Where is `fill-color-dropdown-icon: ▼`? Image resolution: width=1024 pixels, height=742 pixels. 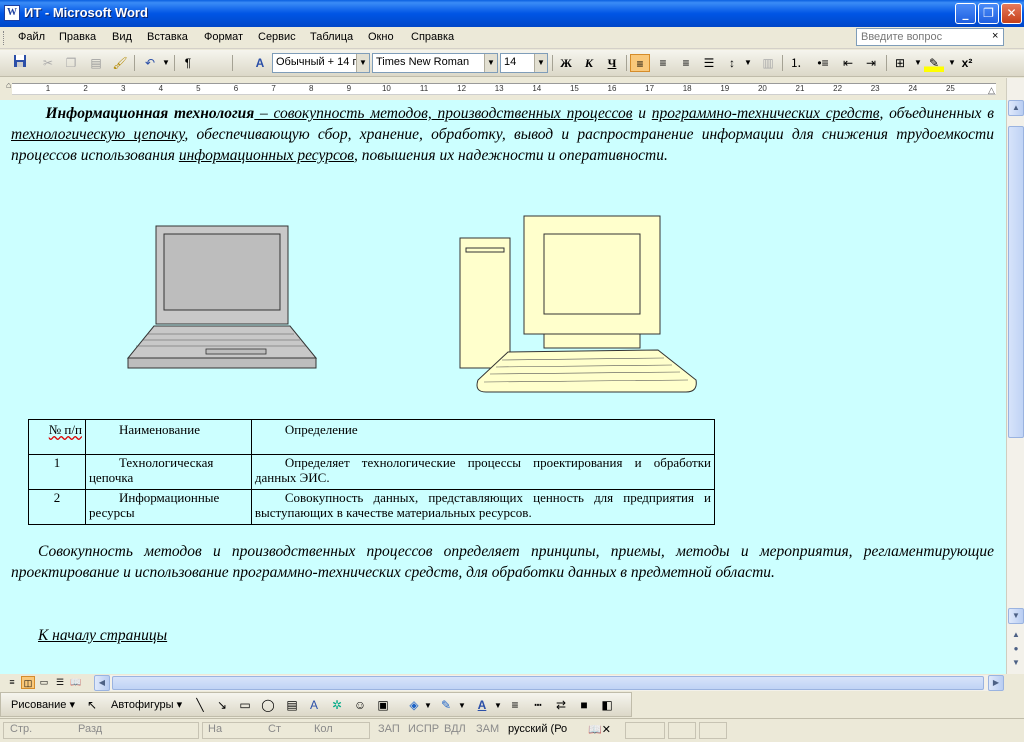
fill-color-dropdown-icon: ▼ is located at coordinates (428, 705).